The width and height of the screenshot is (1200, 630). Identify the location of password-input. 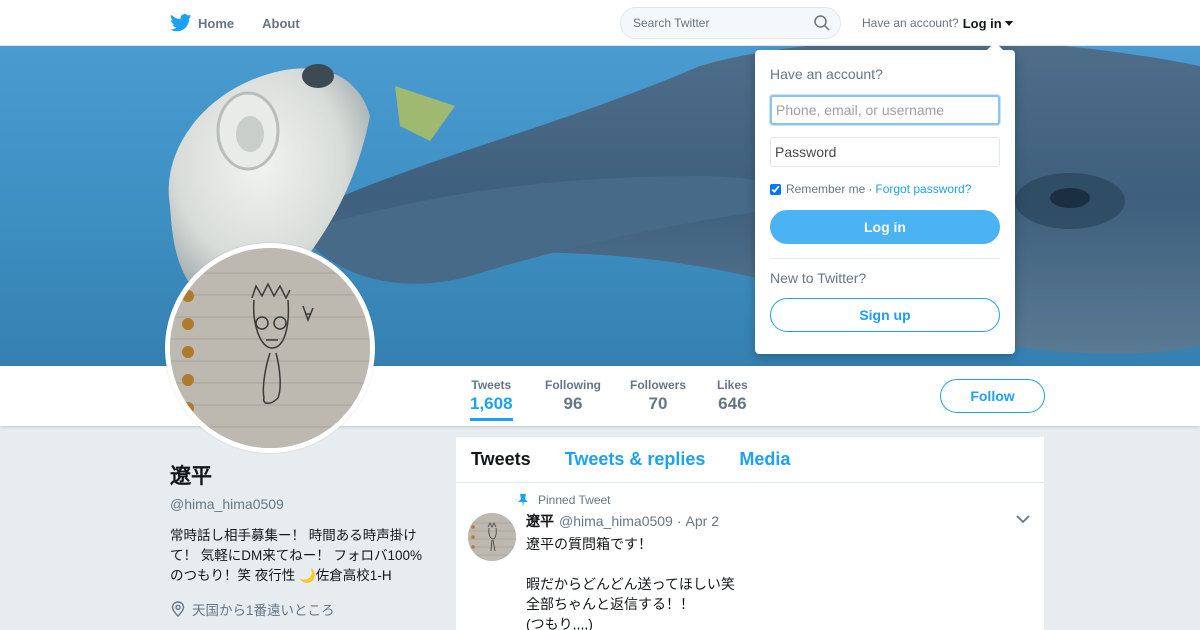
(885, 152).